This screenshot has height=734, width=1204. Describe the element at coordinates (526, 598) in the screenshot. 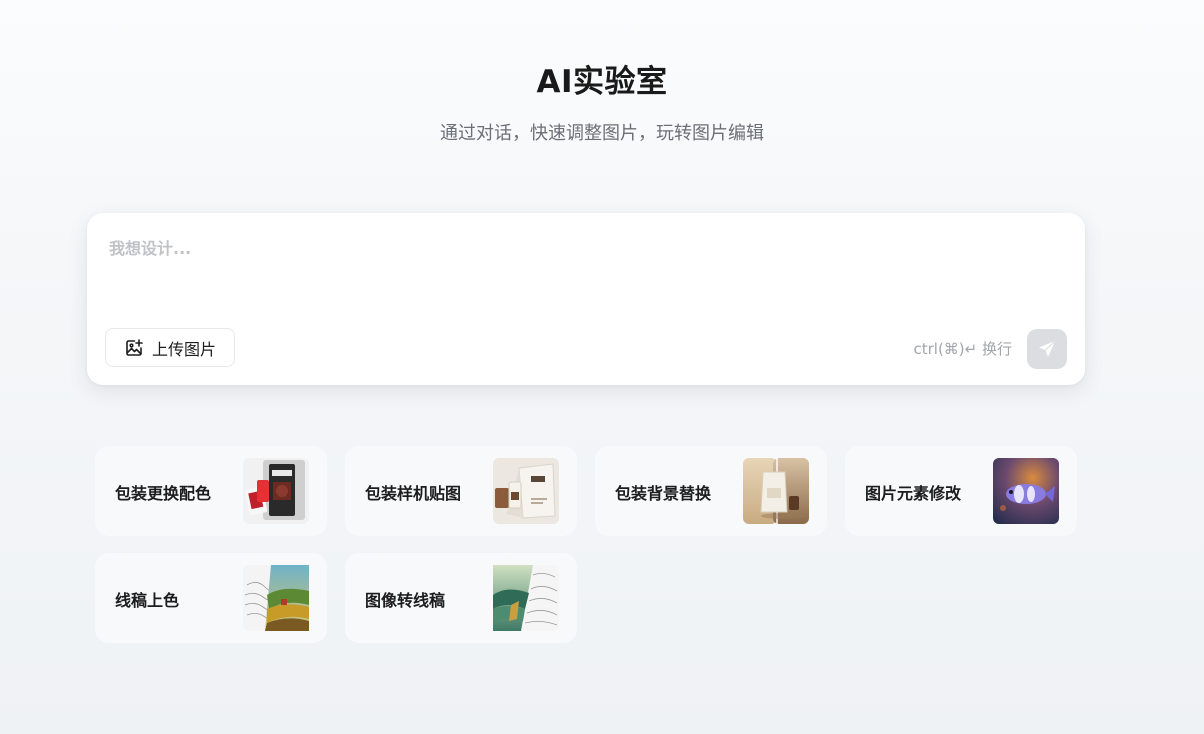

I see `image-to-lineart-thumbnail` at that location.